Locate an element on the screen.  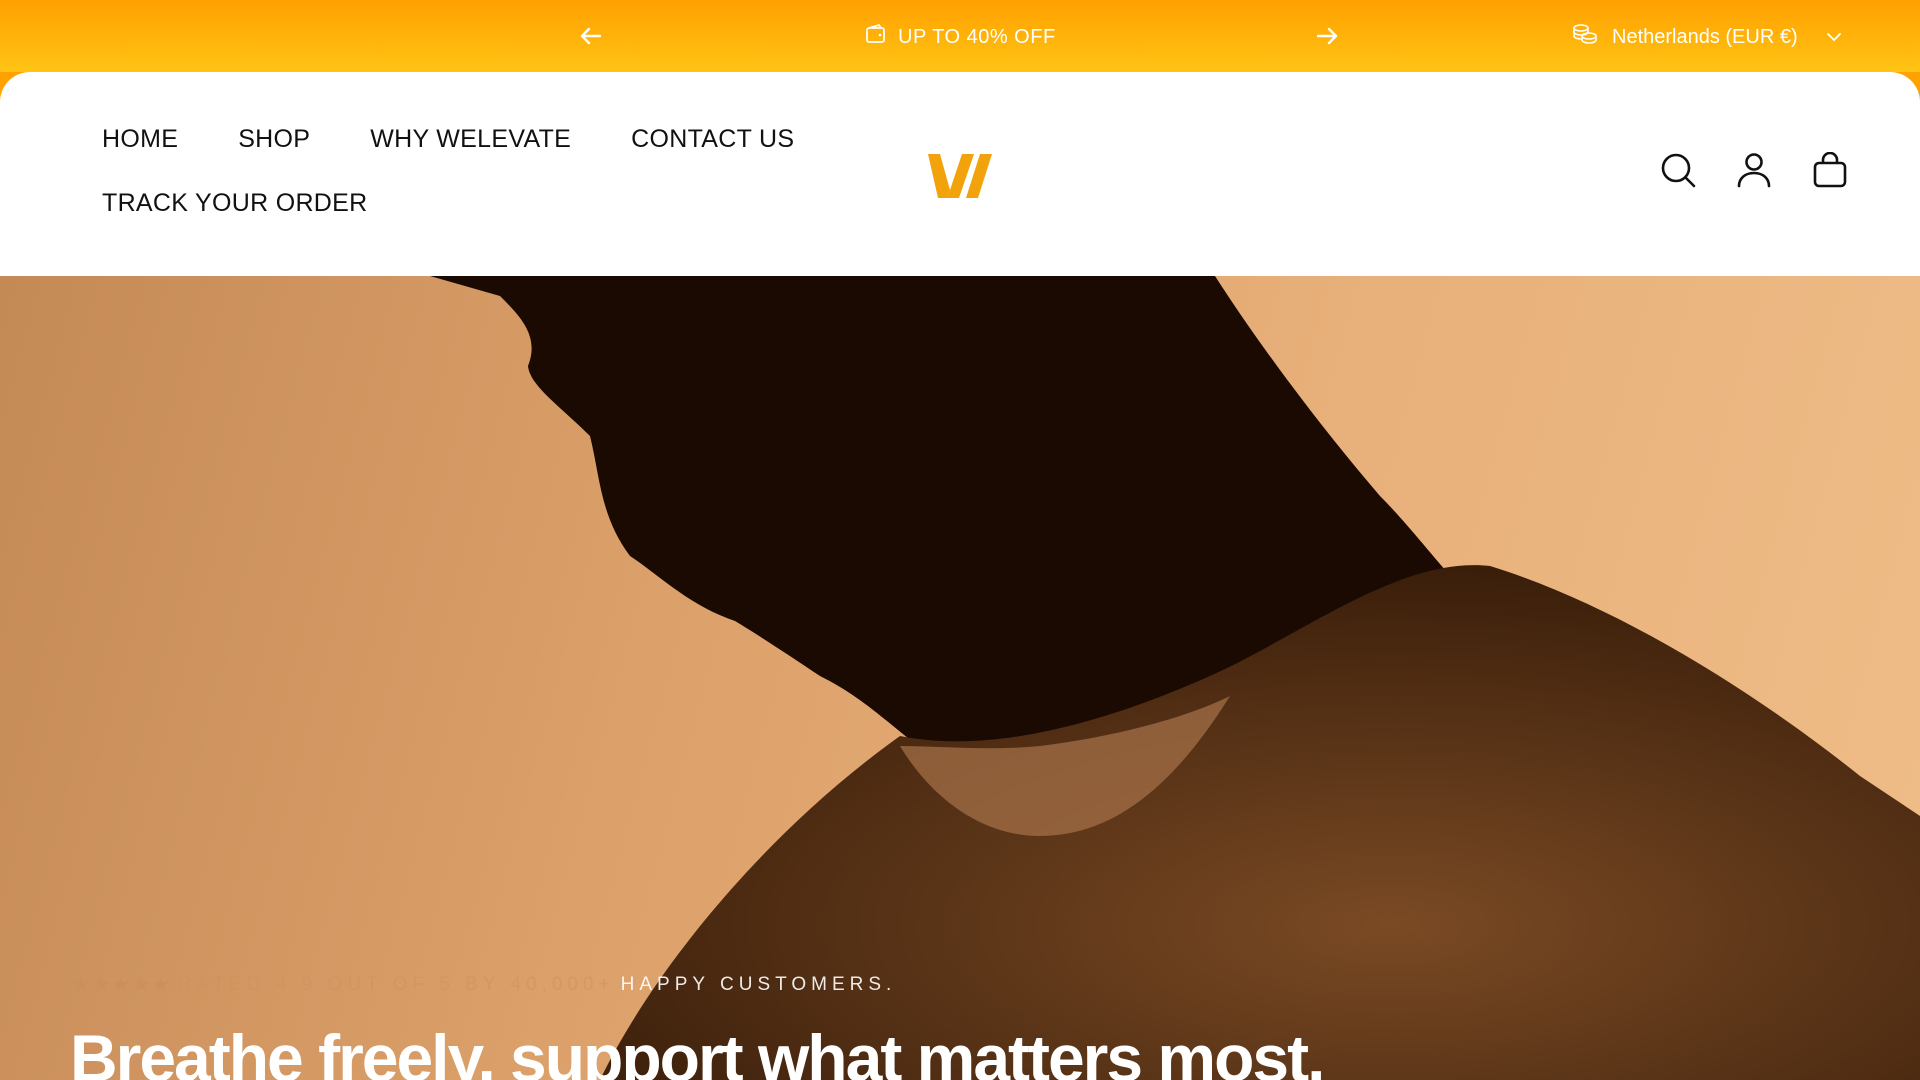
welevate-logo is located at coordinates (960, 176).